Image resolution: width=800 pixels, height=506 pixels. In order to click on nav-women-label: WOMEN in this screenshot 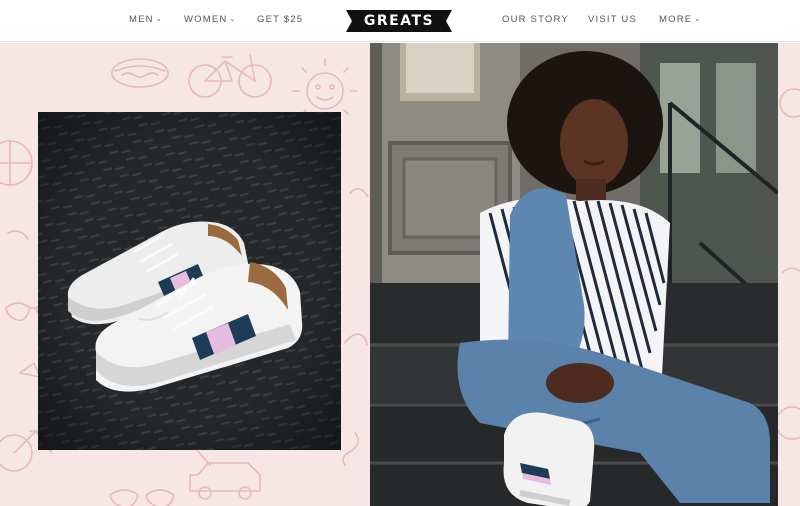, I will do `click(206, 19)`.